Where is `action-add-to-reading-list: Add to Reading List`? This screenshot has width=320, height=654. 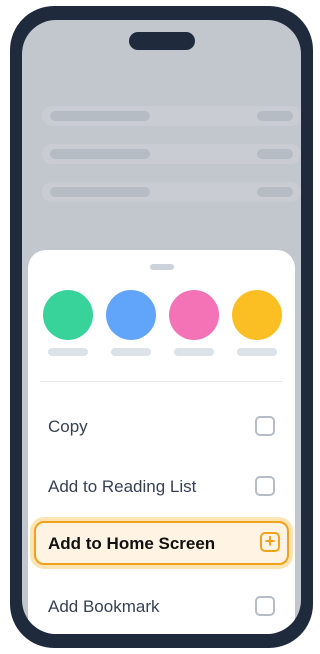
action-add-to-reading-list: Add to Reading List is located at coordinates (161, 486).